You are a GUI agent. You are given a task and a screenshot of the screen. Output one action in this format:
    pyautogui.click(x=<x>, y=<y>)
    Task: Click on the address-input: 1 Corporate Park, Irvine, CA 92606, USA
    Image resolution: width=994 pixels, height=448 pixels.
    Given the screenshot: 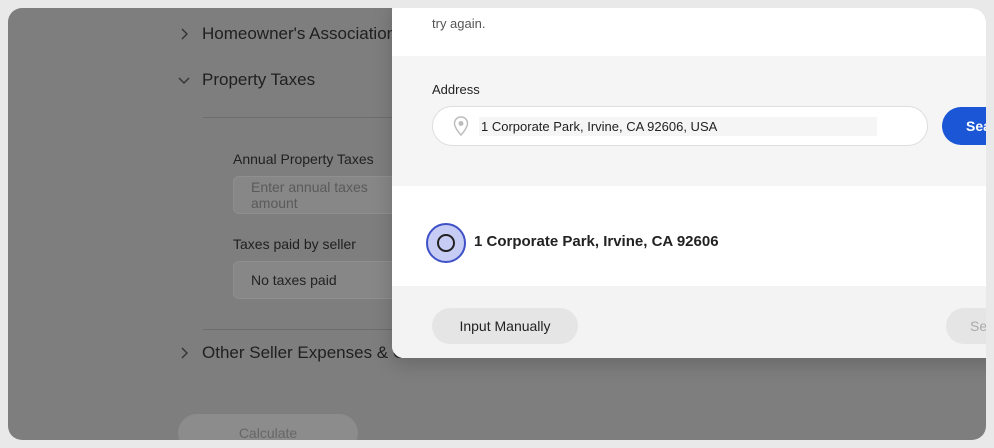 What is the action you would take?
    pyautogui.click(x=680, y=126)
    